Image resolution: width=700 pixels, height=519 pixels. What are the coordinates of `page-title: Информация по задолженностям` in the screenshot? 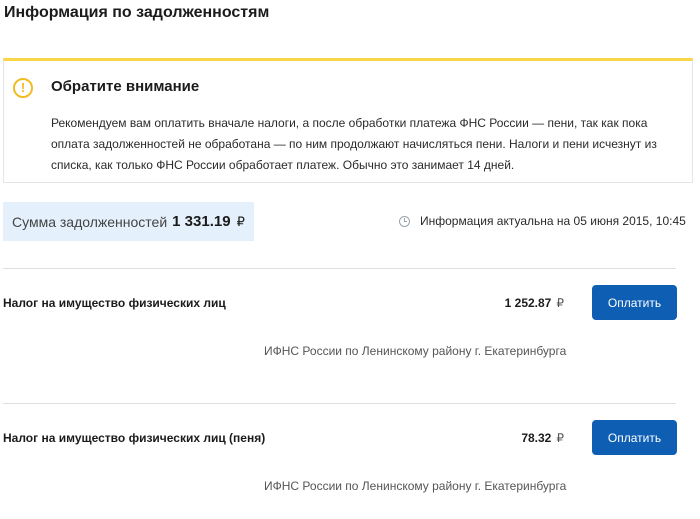 It's located at (137, 12).